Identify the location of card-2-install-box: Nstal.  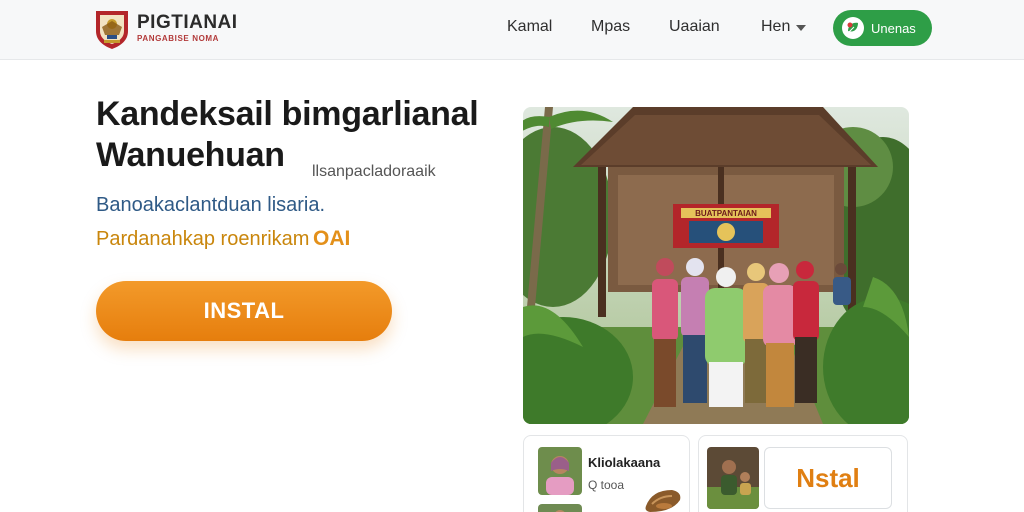
(828, 478).